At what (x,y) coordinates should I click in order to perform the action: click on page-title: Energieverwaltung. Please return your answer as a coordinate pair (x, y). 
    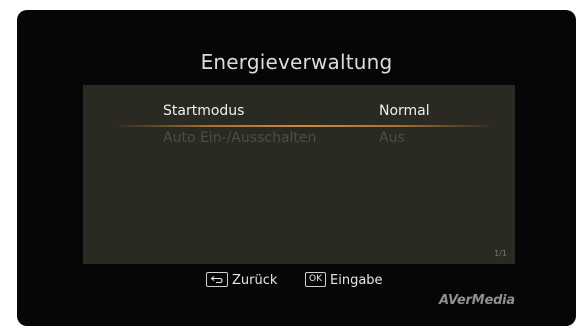
    Looking at the image, I should click on (296, 62).